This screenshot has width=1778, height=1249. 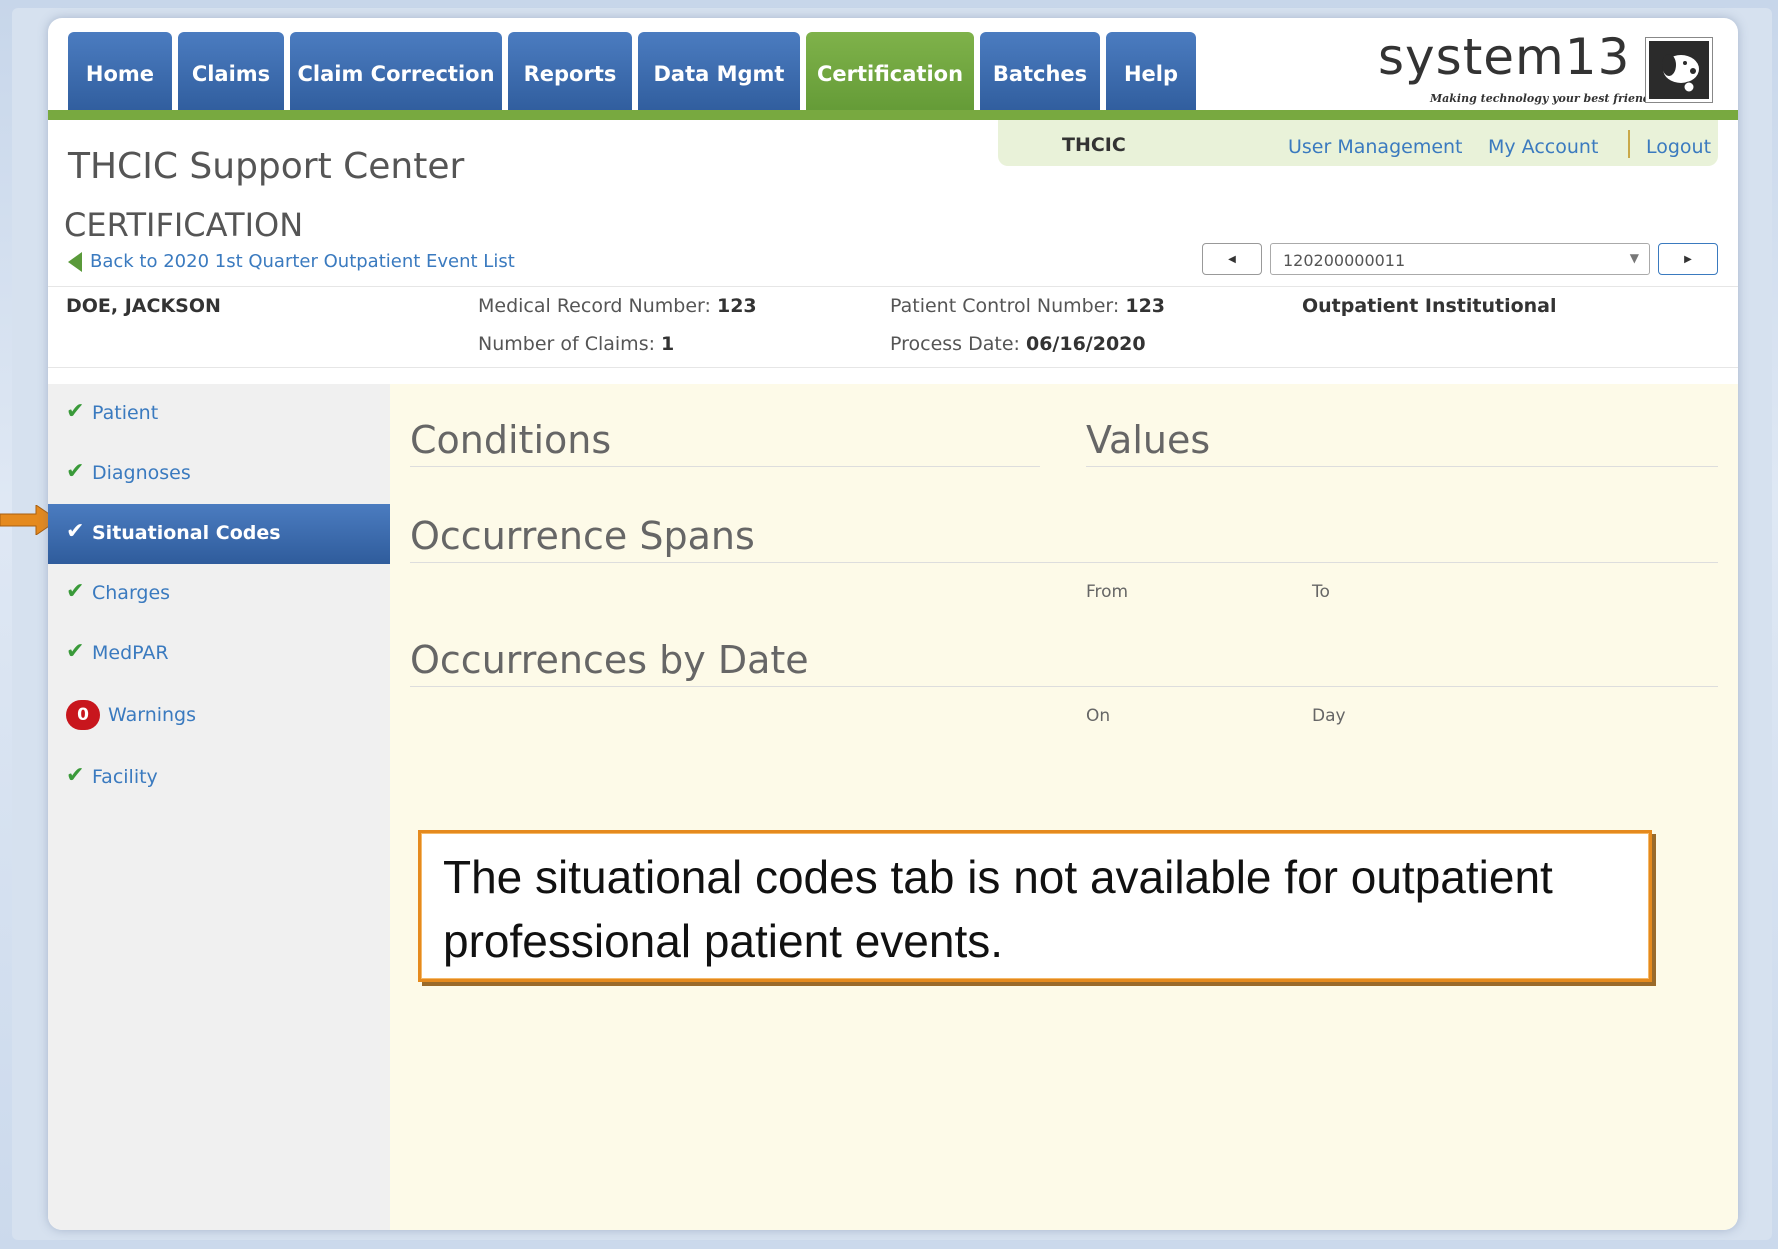 What do you see at coordinates (1629, 144) in the screenshot?
I see `account-divider` at bounding box center [1629, 144].